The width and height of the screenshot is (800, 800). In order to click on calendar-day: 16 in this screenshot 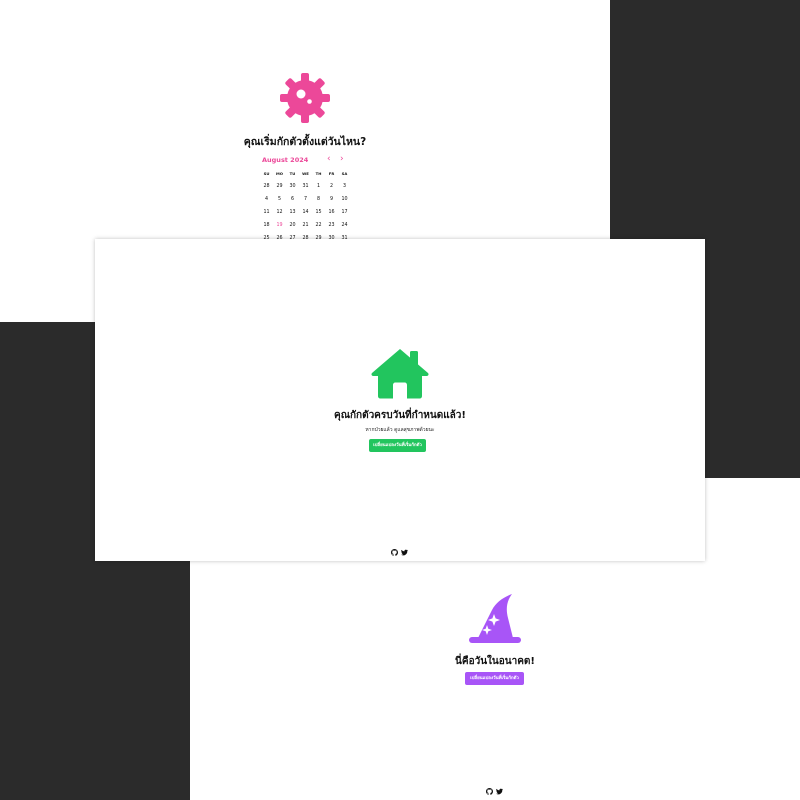, I will do `click(331, 212)`.